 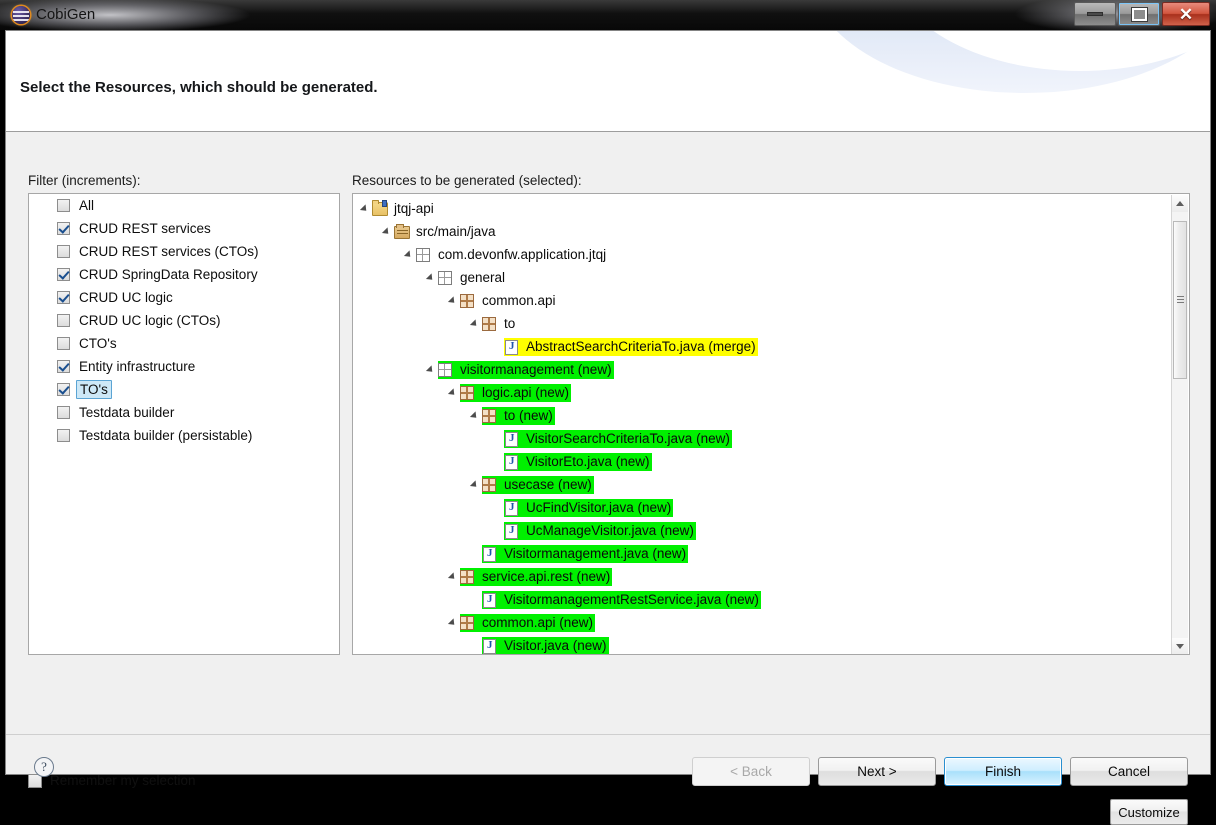 I want to click on tree-row: UcManageVisitor.java (new), so click(x=753, y=530).